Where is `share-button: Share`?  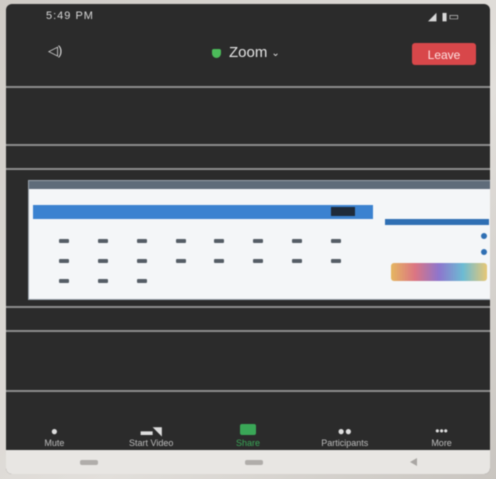 share-button: Share is located at coordinates (248, 436).